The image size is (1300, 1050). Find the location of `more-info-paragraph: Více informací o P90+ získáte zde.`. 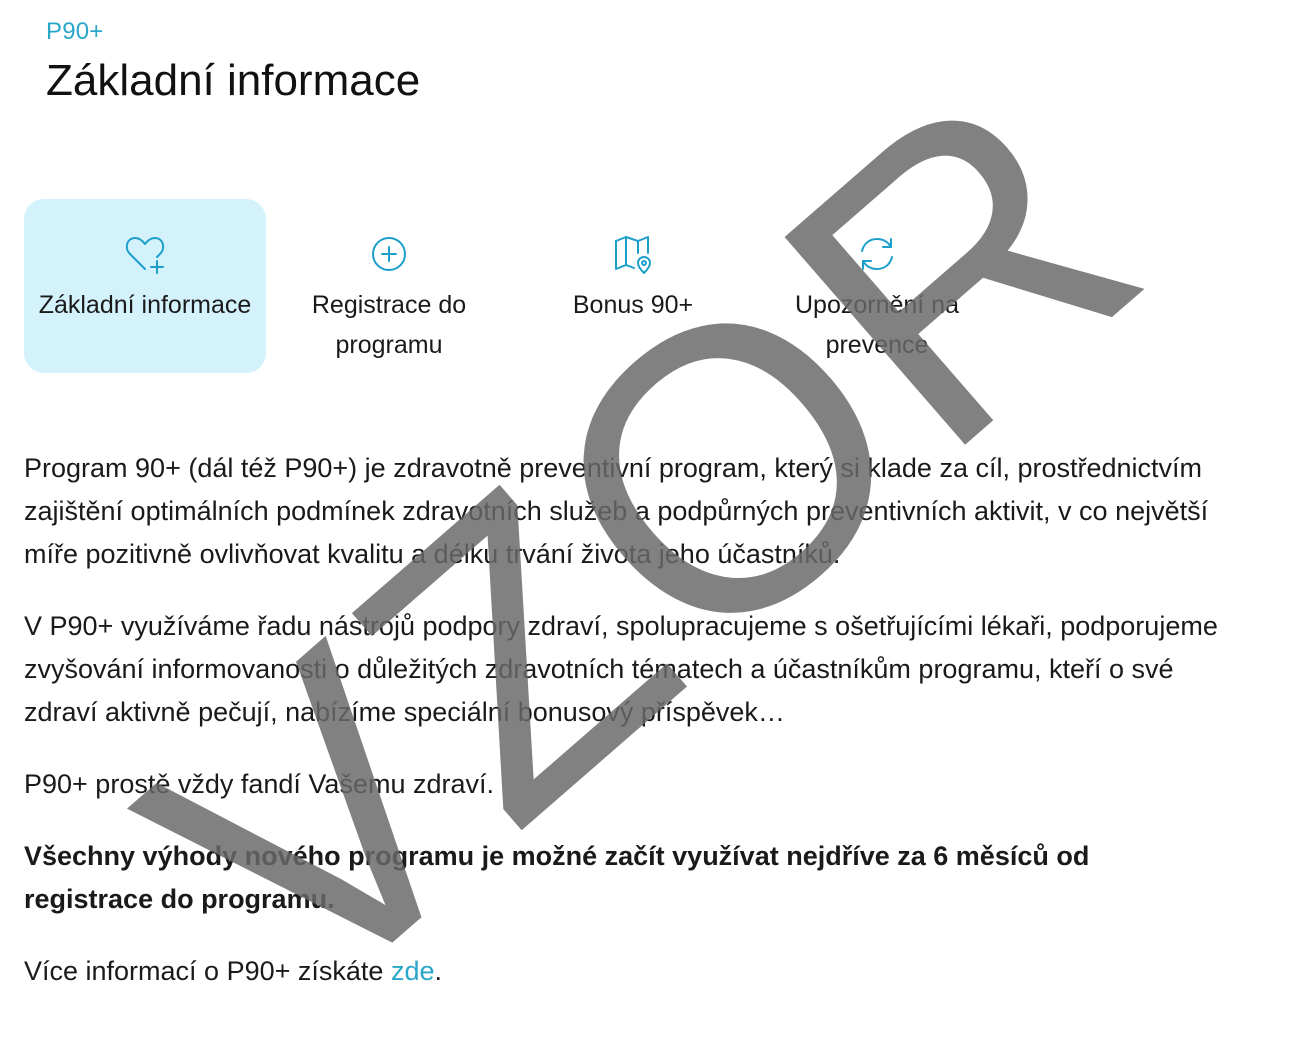

more-info-paragraph: Více informací o P90+ získáte zde. is located at coordinates (624, 971).